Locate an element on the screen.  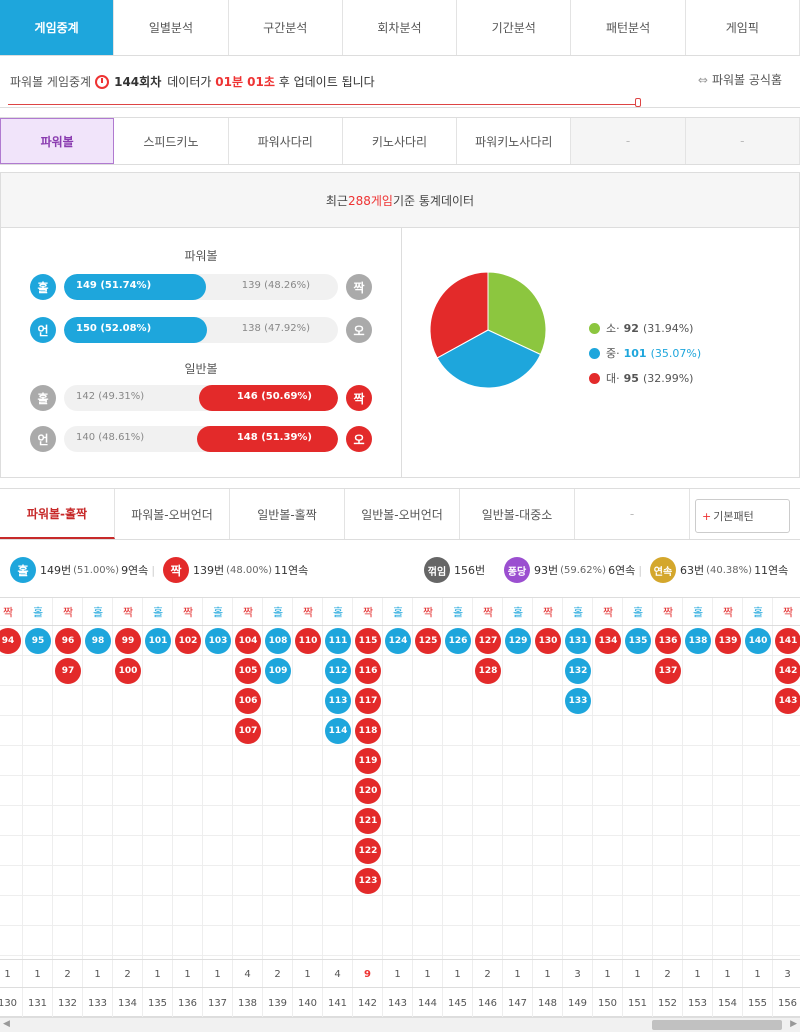
game-tab-0: 파워볼 is located at coordinates (57, 141).